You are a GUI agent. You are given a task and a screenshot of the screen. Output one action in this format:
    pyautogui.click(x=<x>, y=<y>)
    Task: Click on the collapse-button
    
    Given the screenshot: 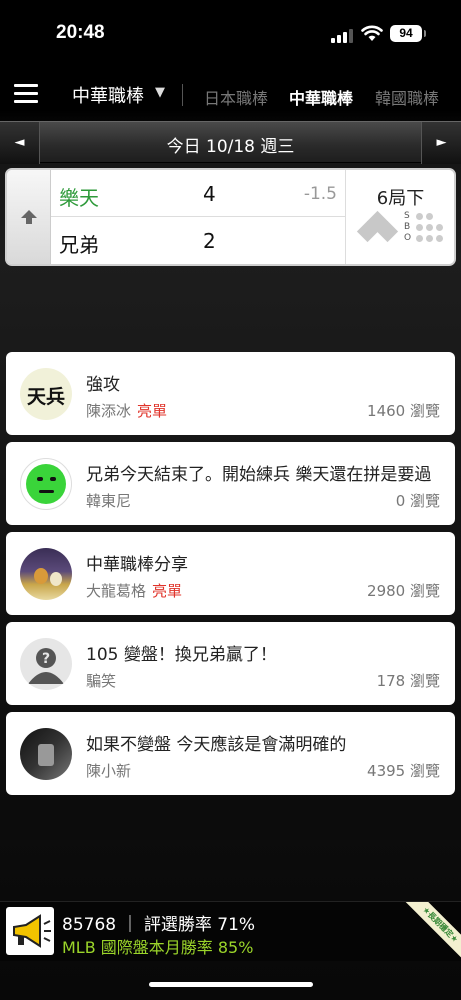 What is the action you would take?
    pyautogui.click(x=29, y=217)
    